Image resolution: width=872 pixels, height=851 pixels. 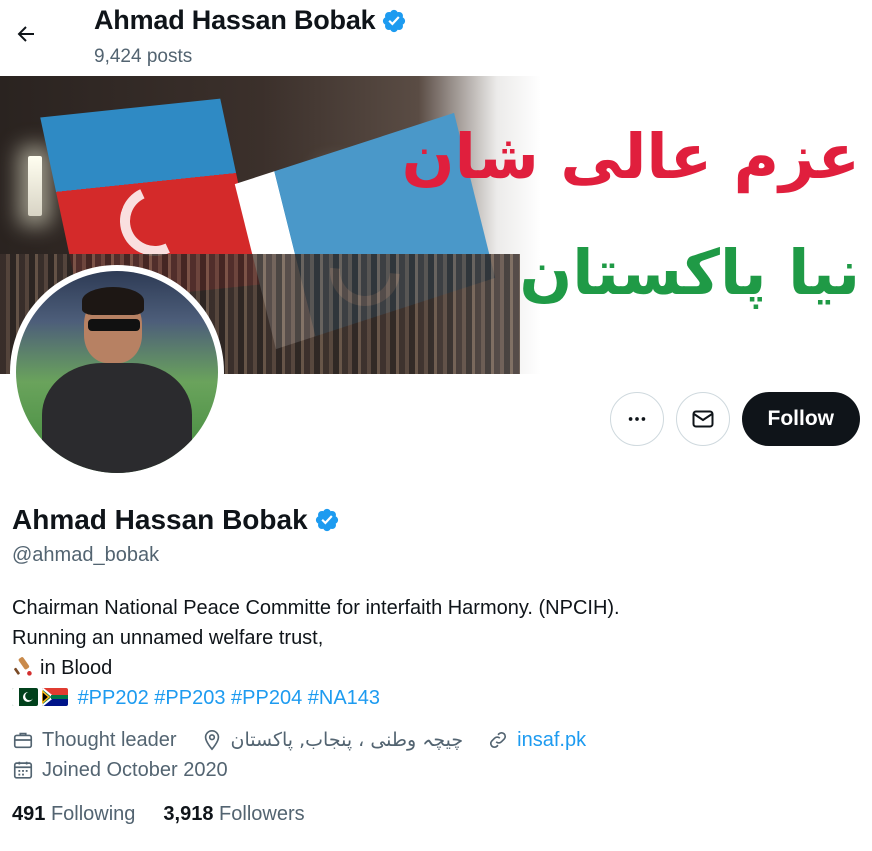 What do you see at coordinates (29, 814) in the screenshot?
I see `following-count: 491` at bounding box center [29, 814].